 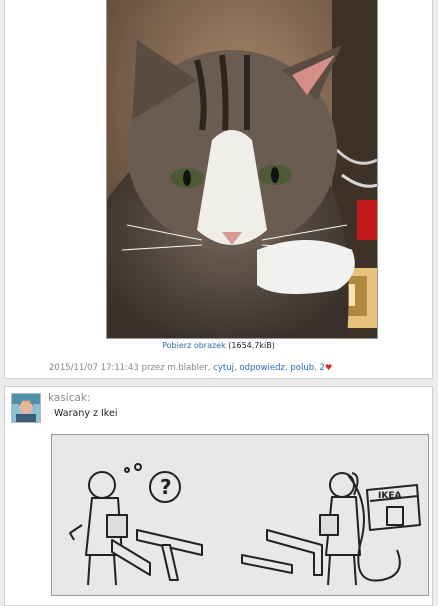 I want to click on post-timestamp: 2015/11/07 17:11:43, so click(x=94, y=368).